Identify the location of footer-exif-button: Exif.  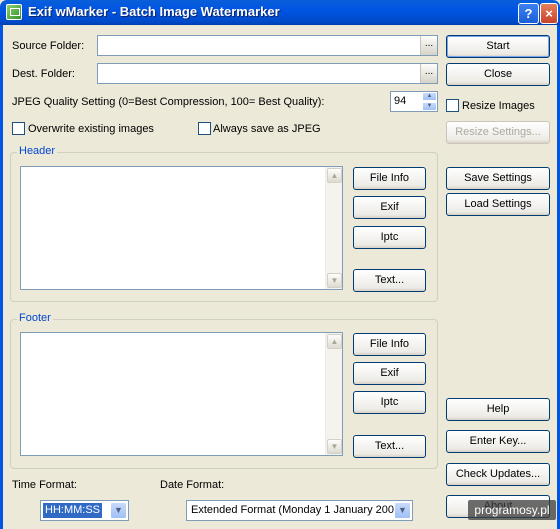
(389, 373).